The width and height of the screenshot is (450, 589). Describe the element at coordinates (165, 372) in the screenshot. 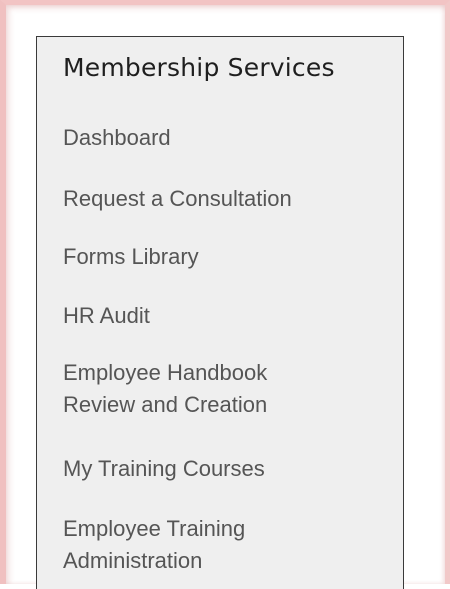

I see `sidebar-item-label-line1: Employee Handbook` at that location.